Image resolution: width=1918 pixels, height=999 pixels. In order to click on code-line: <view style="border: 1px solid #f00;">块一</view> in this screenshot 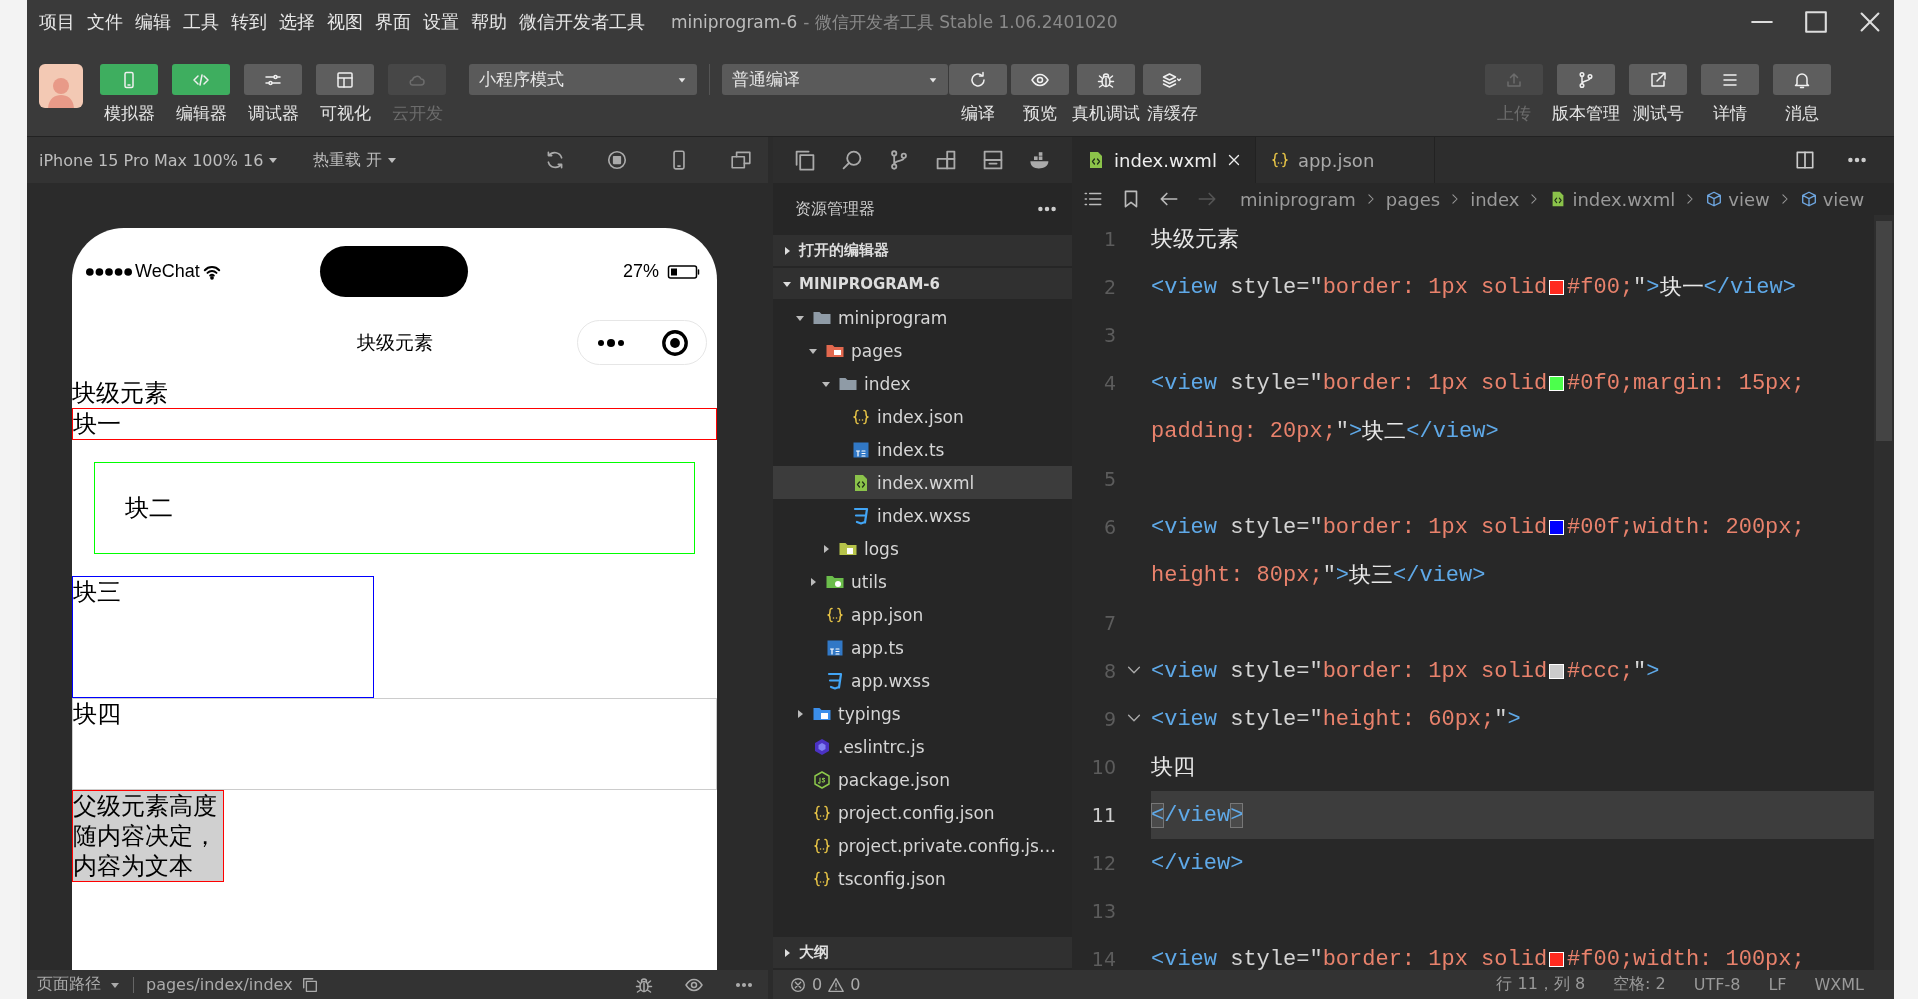, I will do `click(1473, 288)`.